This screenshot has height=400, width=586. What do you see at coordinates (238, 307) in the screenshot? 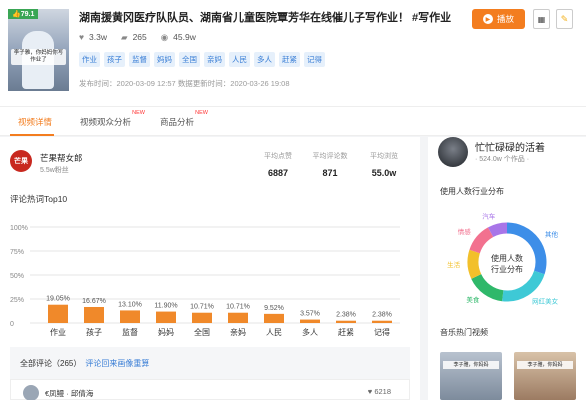
I see `bar-value-label: 10.71%` at bounding box center [238, 307].